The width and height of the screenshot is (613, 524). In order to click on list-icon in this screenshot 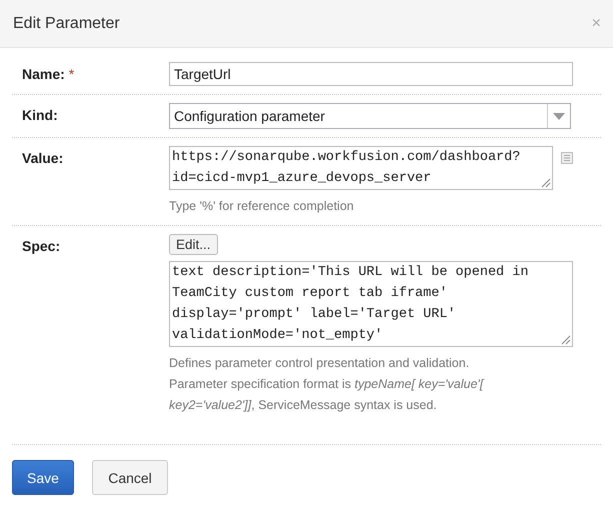, I will do `click(567, 158)`.